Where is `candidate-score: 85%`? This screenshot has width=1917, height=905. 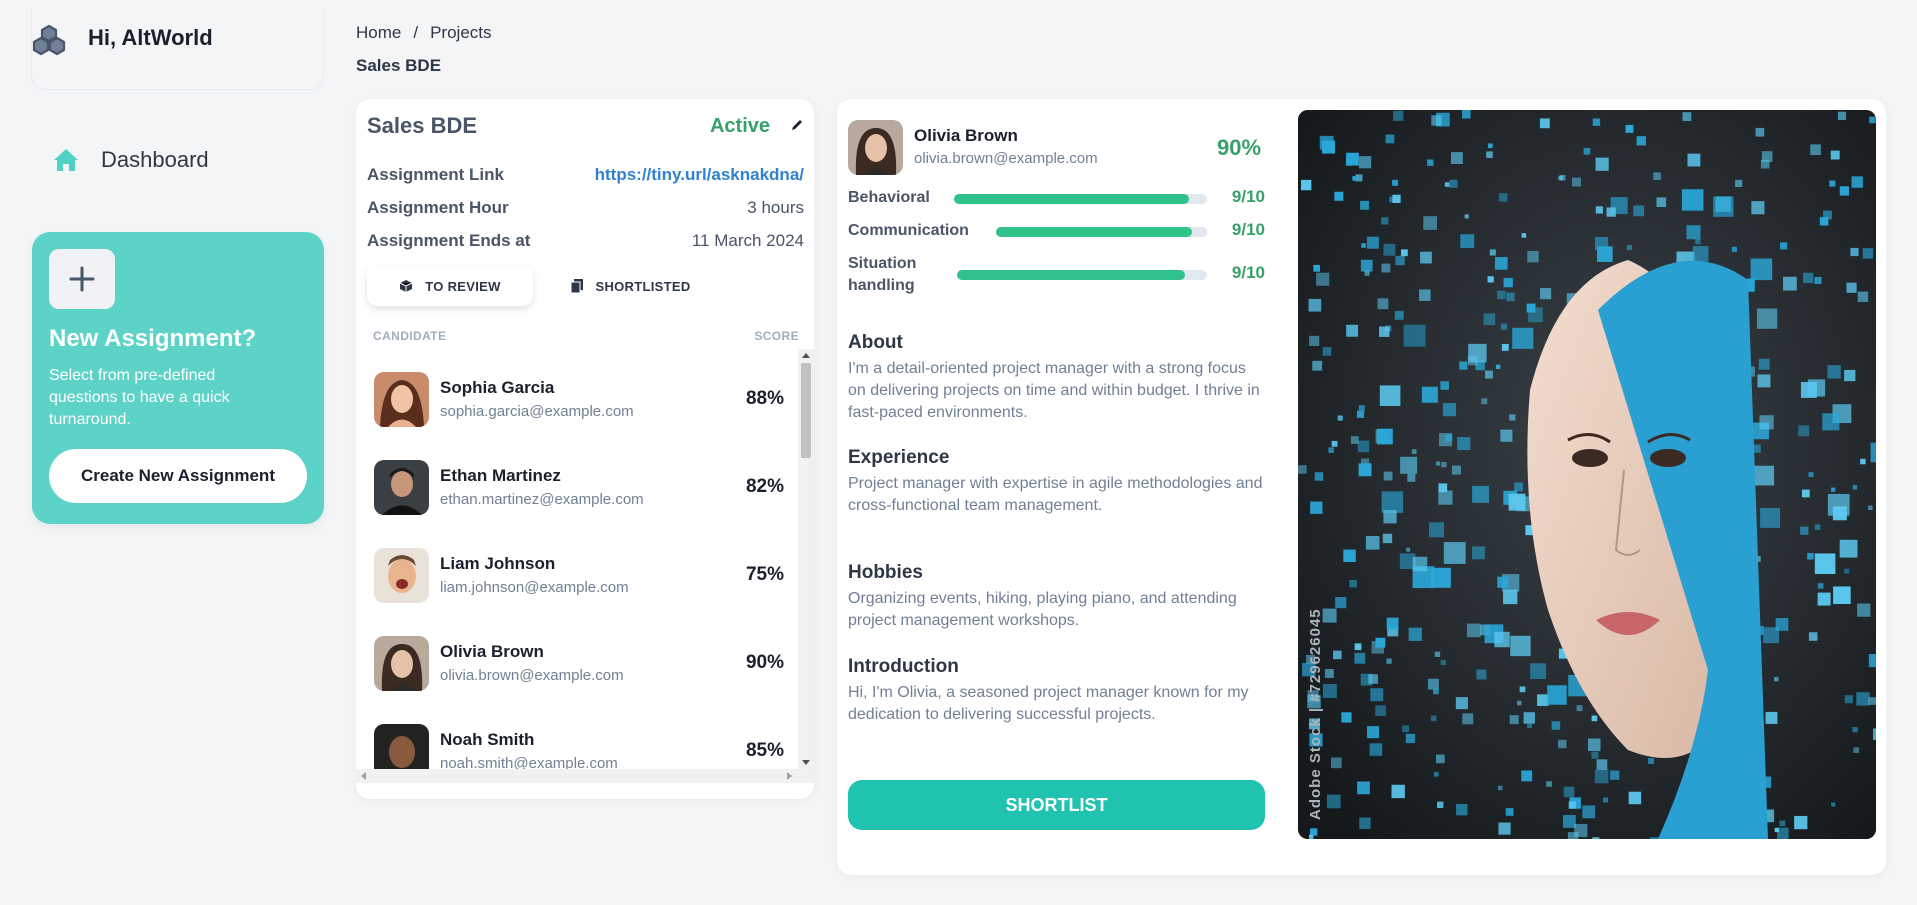
candidate-score: 85% is located at coordinates (764, 750).